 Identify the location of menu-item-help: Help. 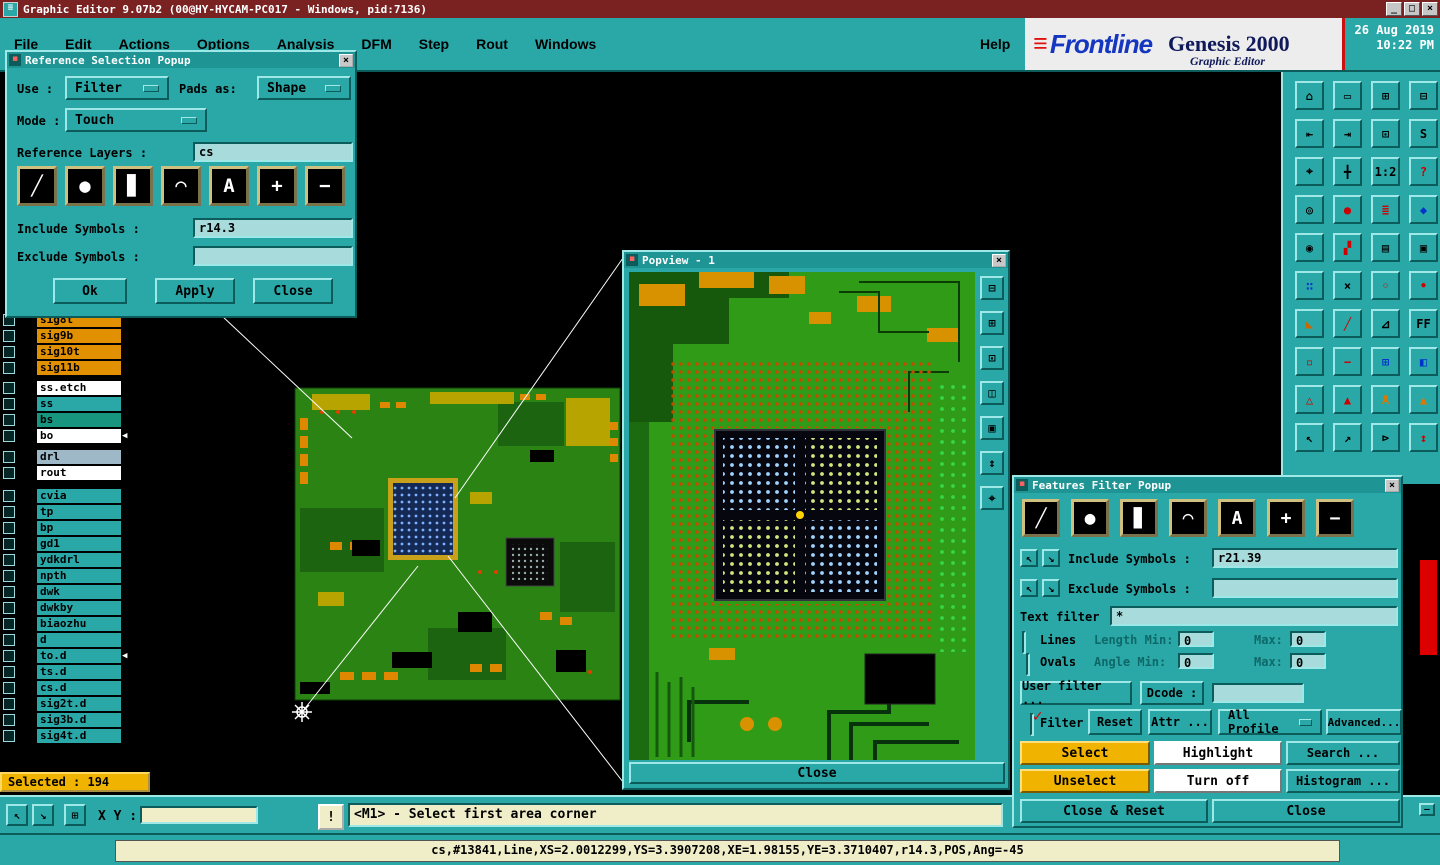
(995, 44).